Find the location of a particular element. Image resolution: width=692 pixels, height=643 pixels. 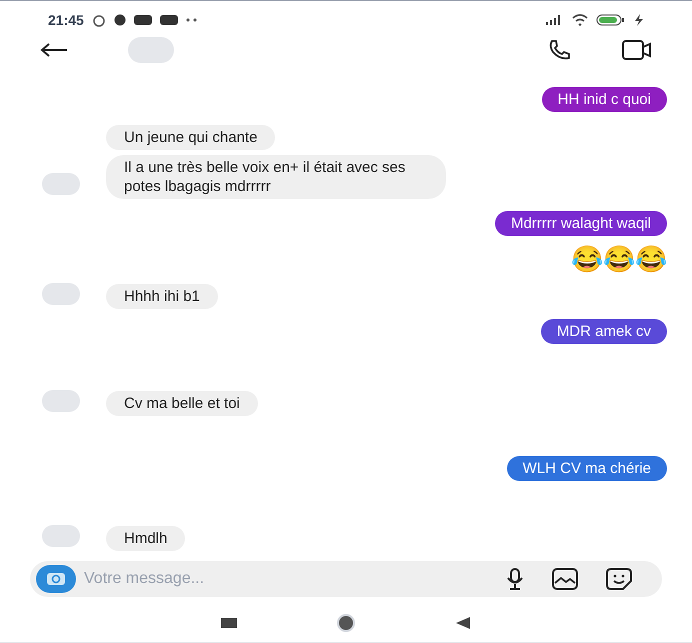

status-time: 21:45 is located at coordinates (66, 20).